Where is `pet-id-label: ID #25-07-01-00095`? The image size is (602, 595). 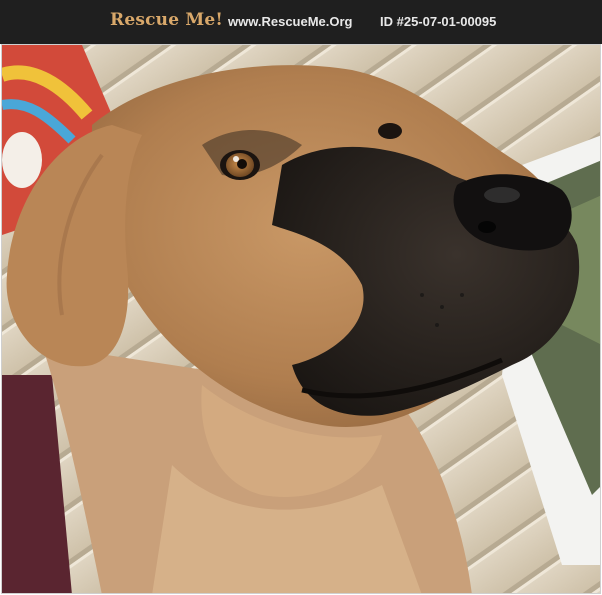
pet-id-label: ID #25-07-01-00095 is located at coordinates (438, 21).